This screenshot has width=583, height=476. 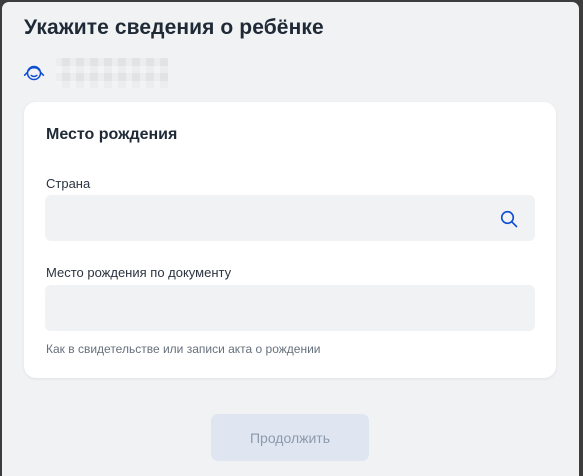 I want to click on country-input, so click(x=290, y=218).